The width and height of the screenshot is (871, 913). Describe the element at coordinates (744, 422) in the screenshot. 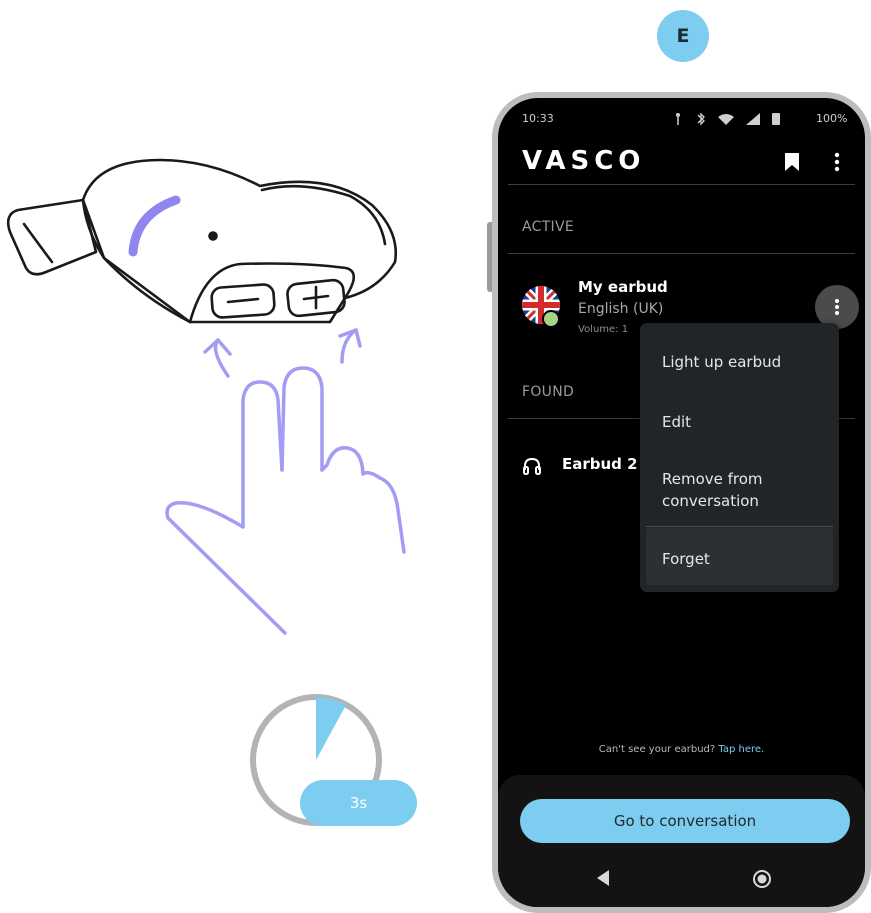

I see `menu-item-edit: Edit` at that location.